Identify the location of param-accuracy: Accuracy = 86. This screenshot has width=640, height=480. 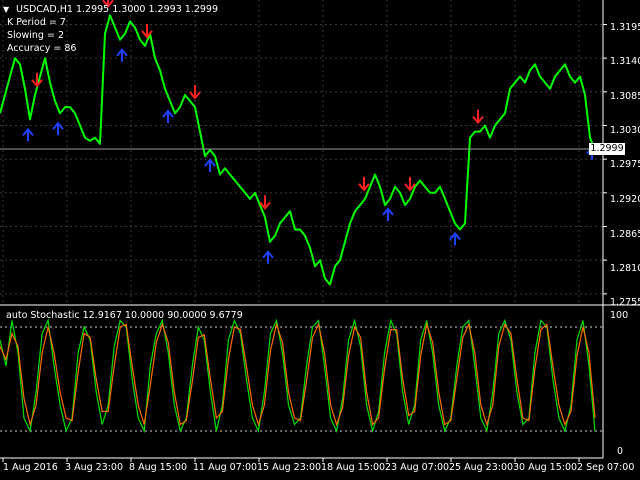
(42, 48).